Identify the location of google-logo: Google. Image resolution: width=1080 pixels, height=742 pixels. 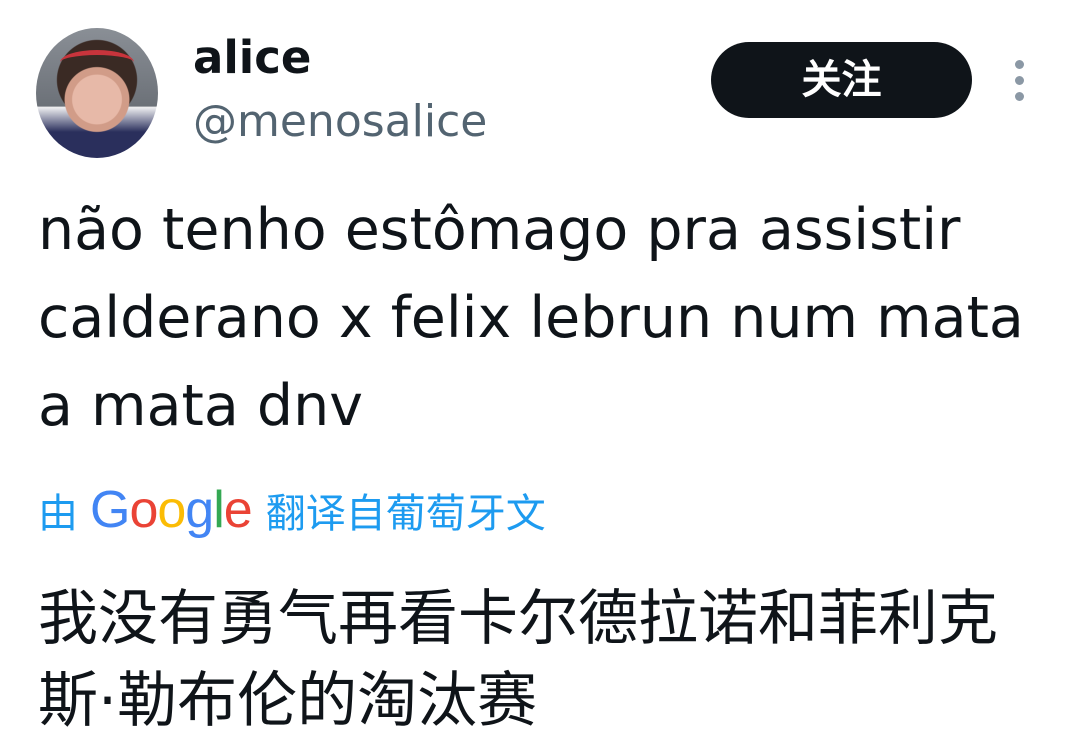
(171, 510).